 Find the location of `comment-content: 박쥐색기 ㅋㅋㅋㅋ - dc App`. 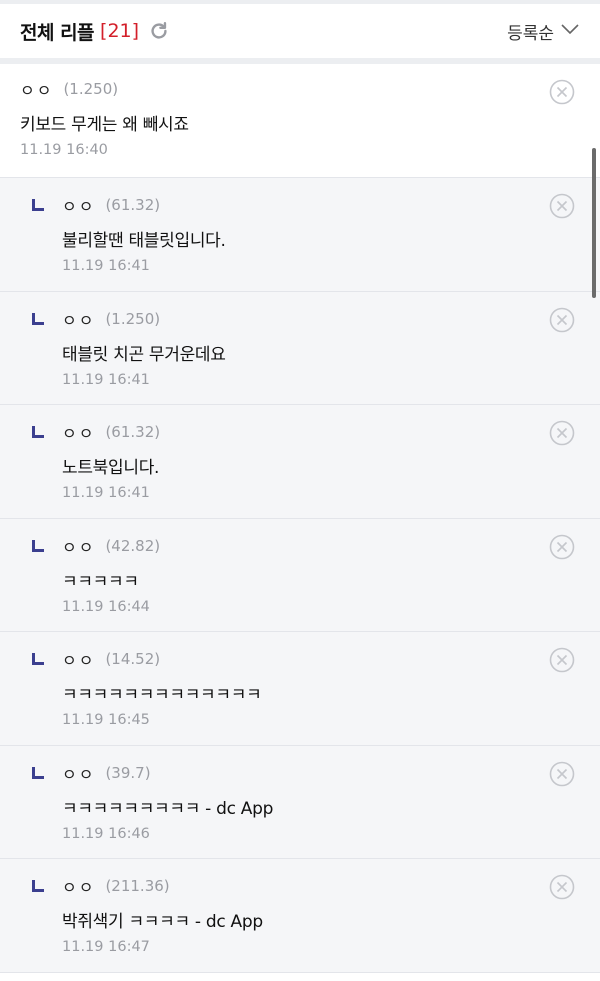

comment-content: 박쥐색기 ㅋㅋㅋㅋ - dc App is located at coordinates (162, 922).